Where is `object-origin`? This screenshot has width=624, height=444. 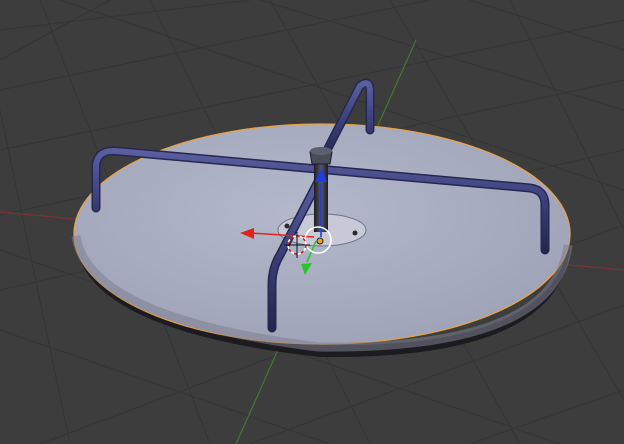
object-origin is located at coordinates (320, 241).